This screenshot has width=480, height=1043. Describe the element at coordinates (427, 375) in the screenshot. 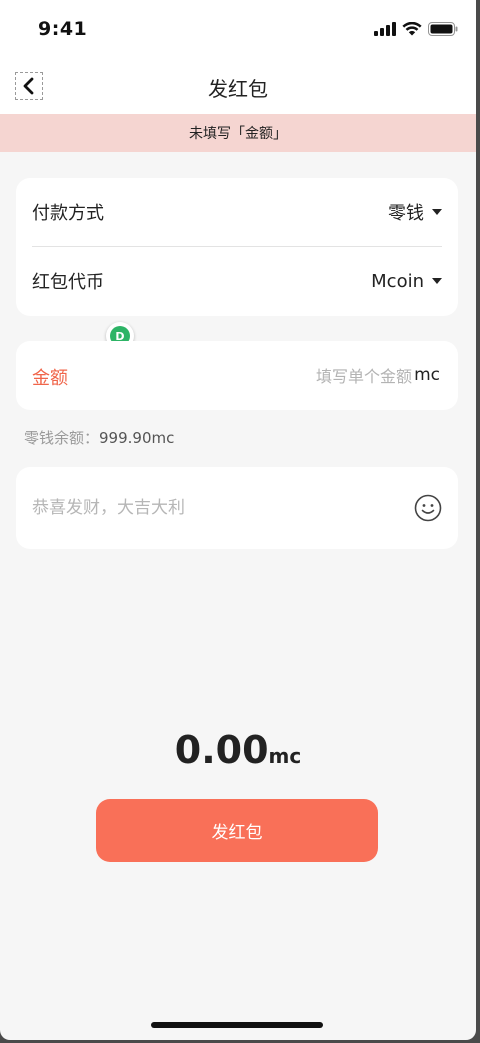

I see `amount-unit: mc` at that location.